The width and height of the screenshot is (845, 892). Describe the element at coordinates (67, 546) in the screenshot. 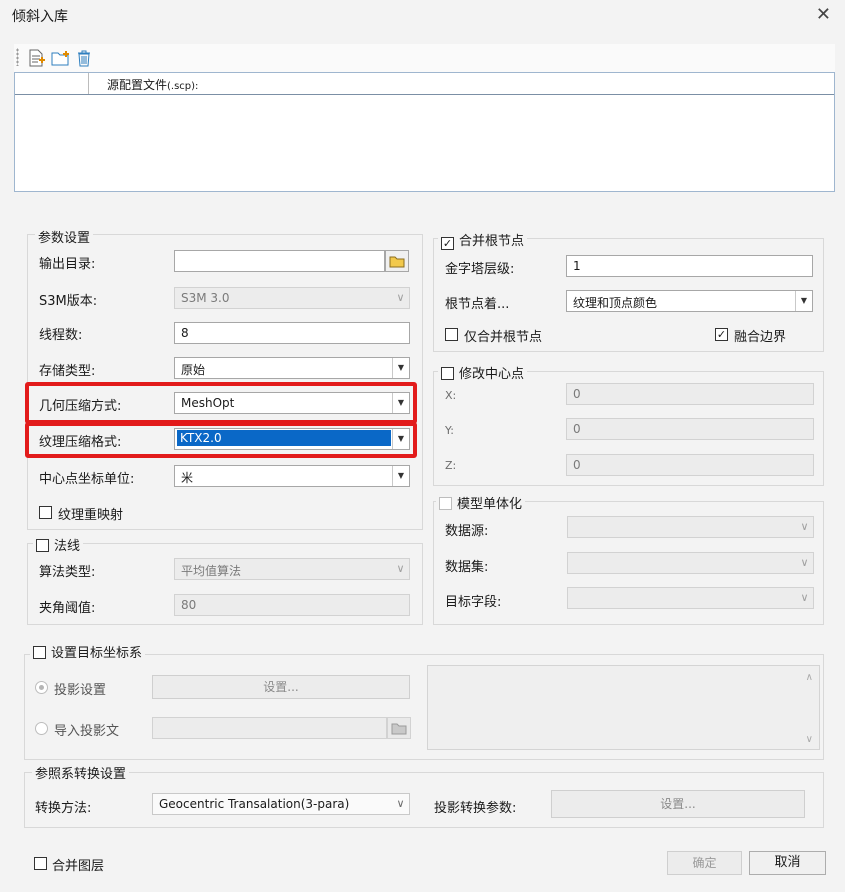

I see `normals-title-text: 法线` at that location.